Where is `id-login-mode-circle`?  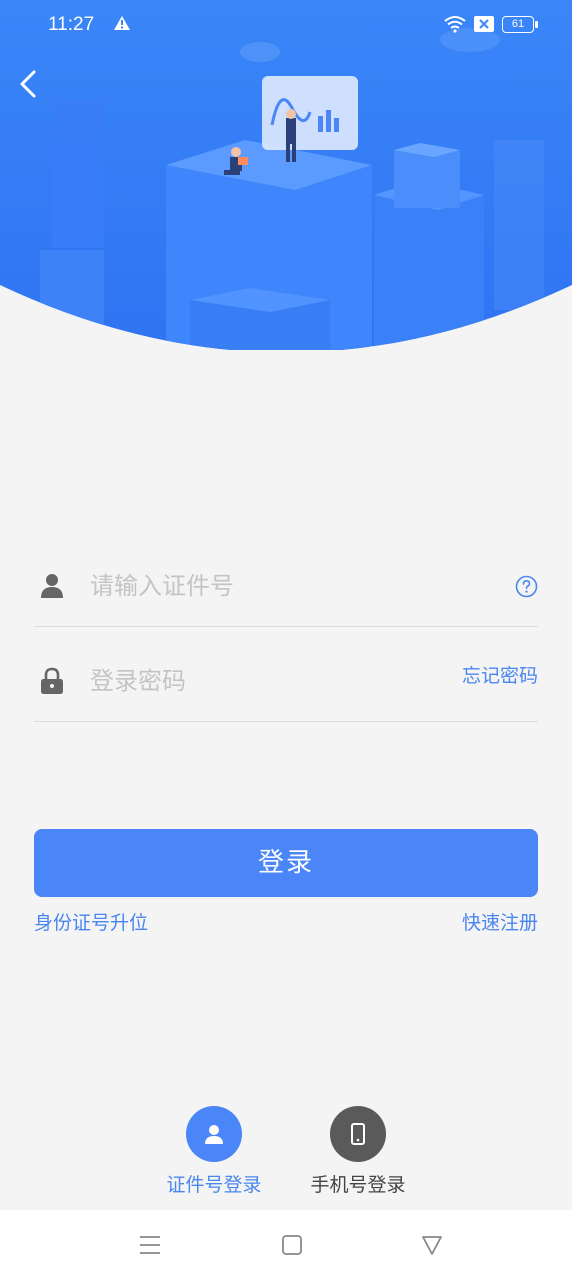
id-login-mode-circle is located at coordinates (214, 1134).